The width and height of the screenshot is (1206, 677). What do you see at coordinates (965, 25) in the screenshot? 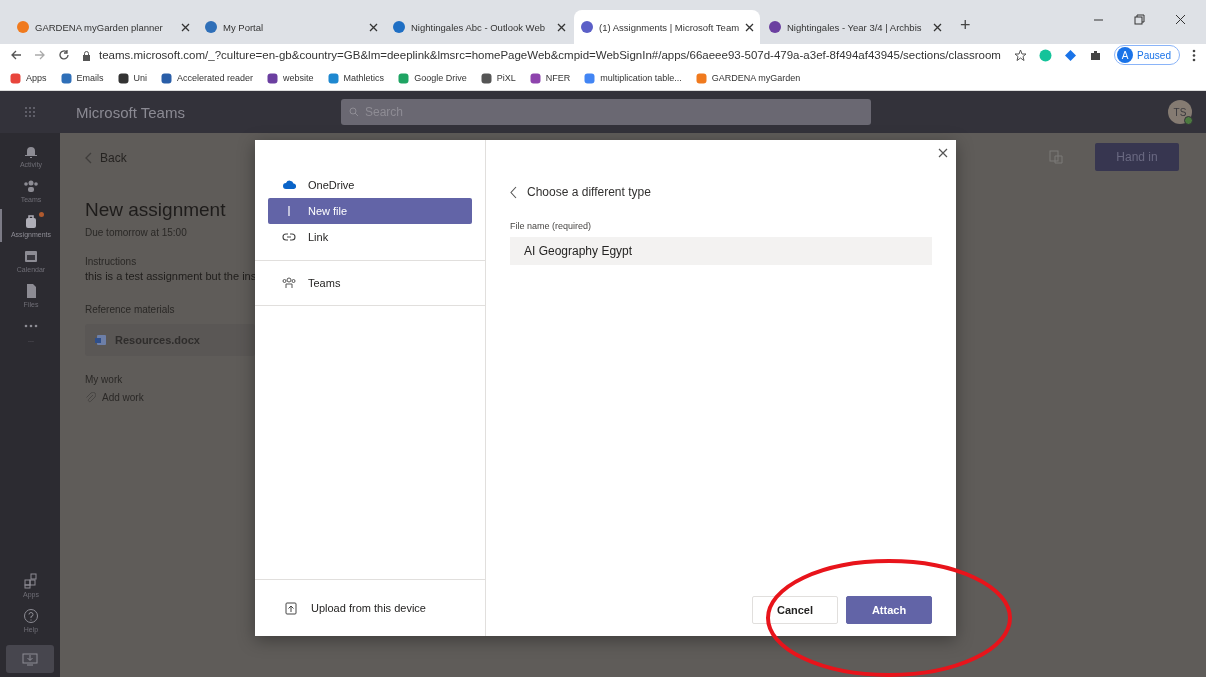
I see `new-tab-button: +` at bounding box center [965, 25].